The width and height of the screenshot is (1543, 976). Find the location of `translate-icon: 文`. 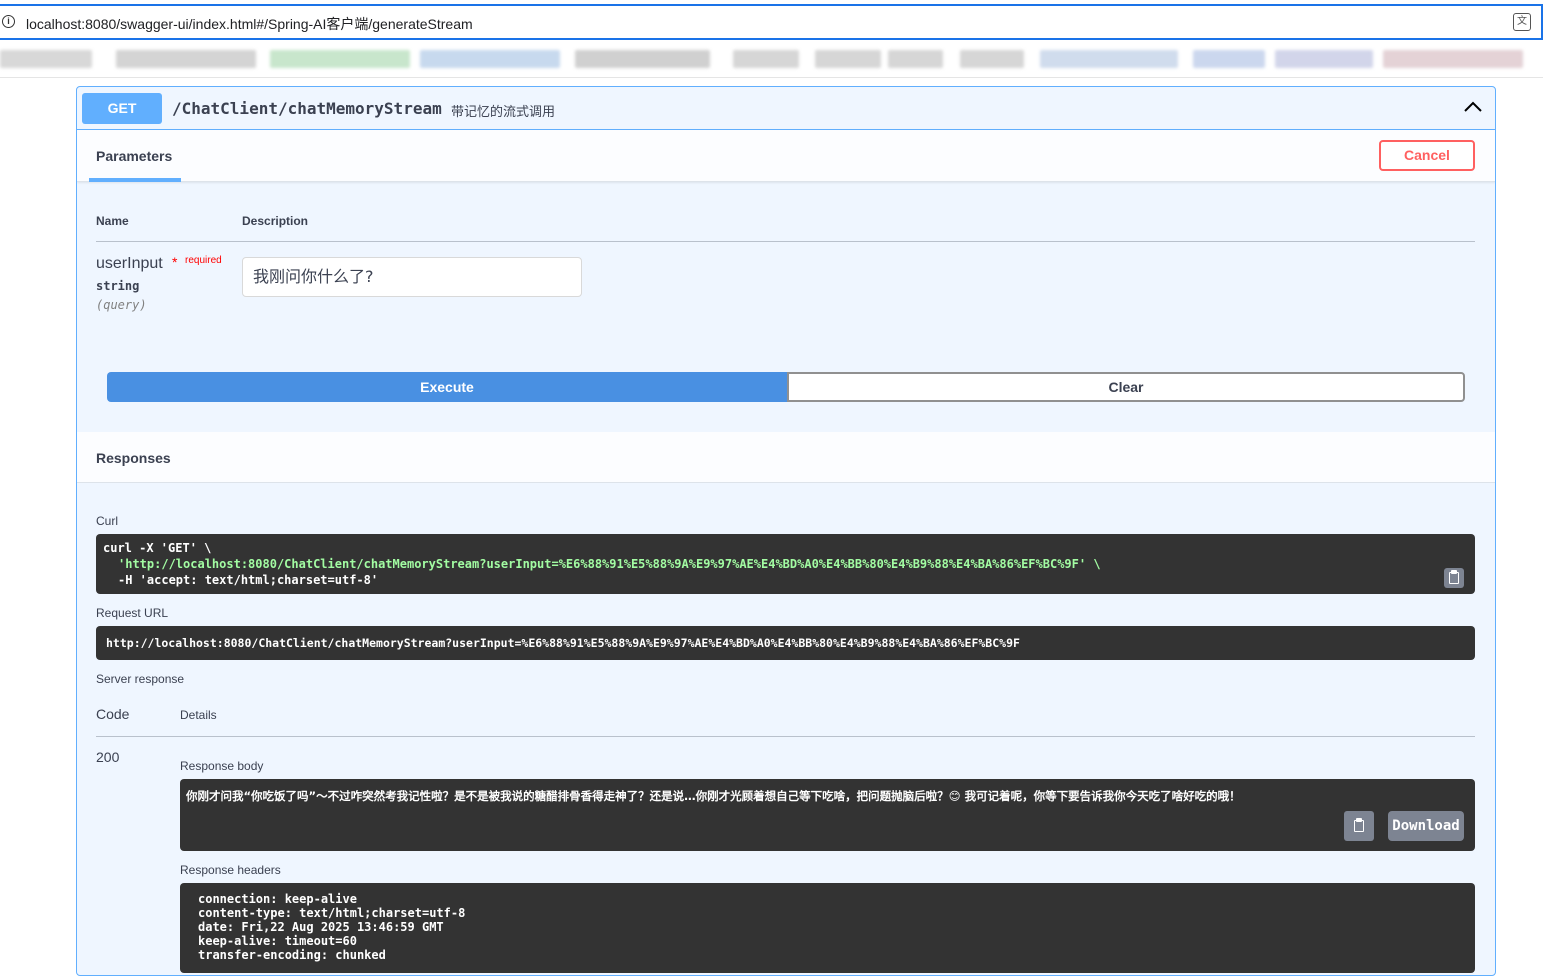

translate-icon: 文 is located at coordinates (1522, 22).